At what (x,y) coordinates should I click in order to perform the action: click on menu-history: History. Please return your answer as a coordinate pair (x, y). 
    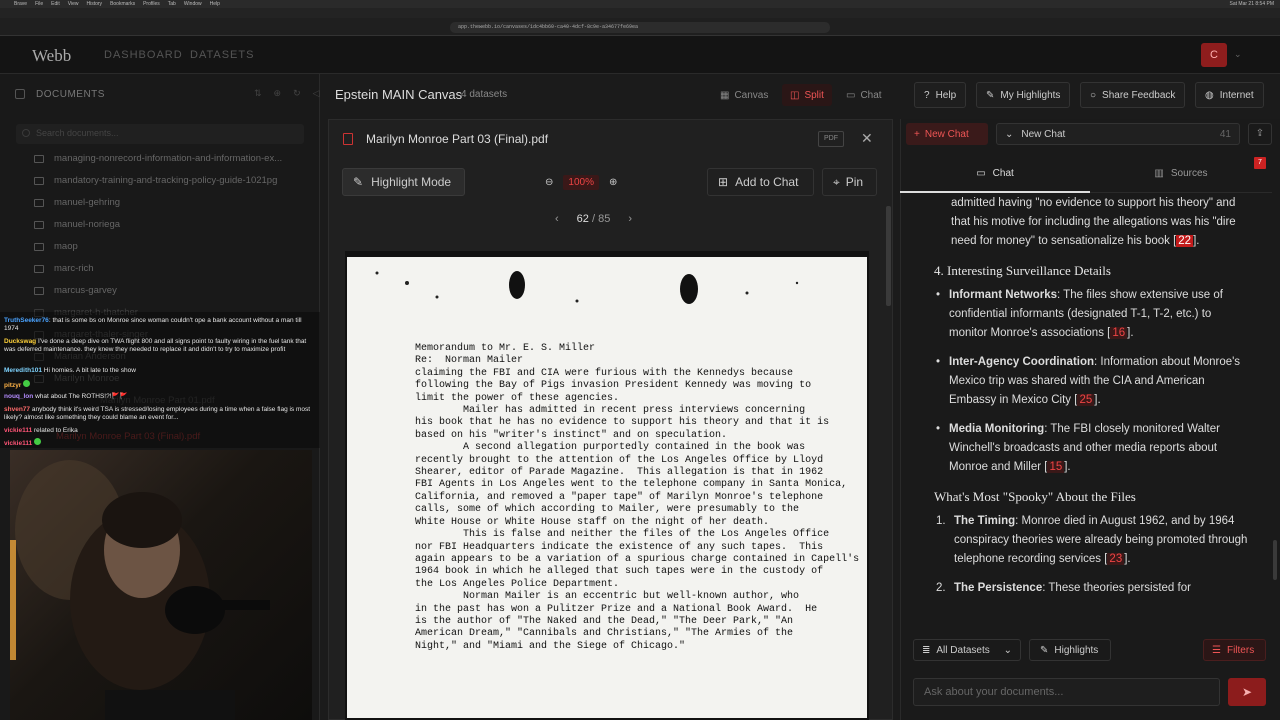
    Looking at the image, I should click on (95, 4).